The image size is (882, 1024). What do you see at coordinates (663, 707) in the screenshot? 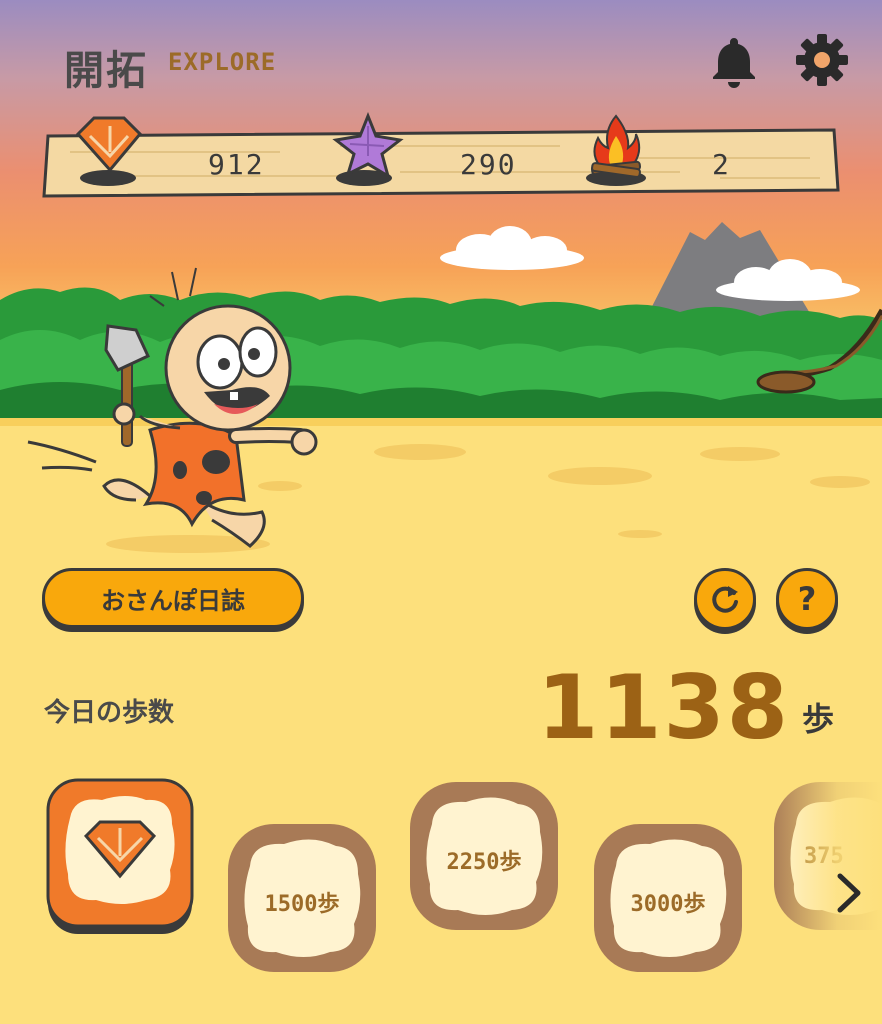
I see `step-count: 1138` at bounding box center [663, 707].